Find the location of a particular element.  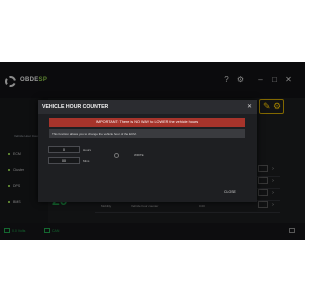

minutes-unit-label: Mins is located at coordinates (86, 161).